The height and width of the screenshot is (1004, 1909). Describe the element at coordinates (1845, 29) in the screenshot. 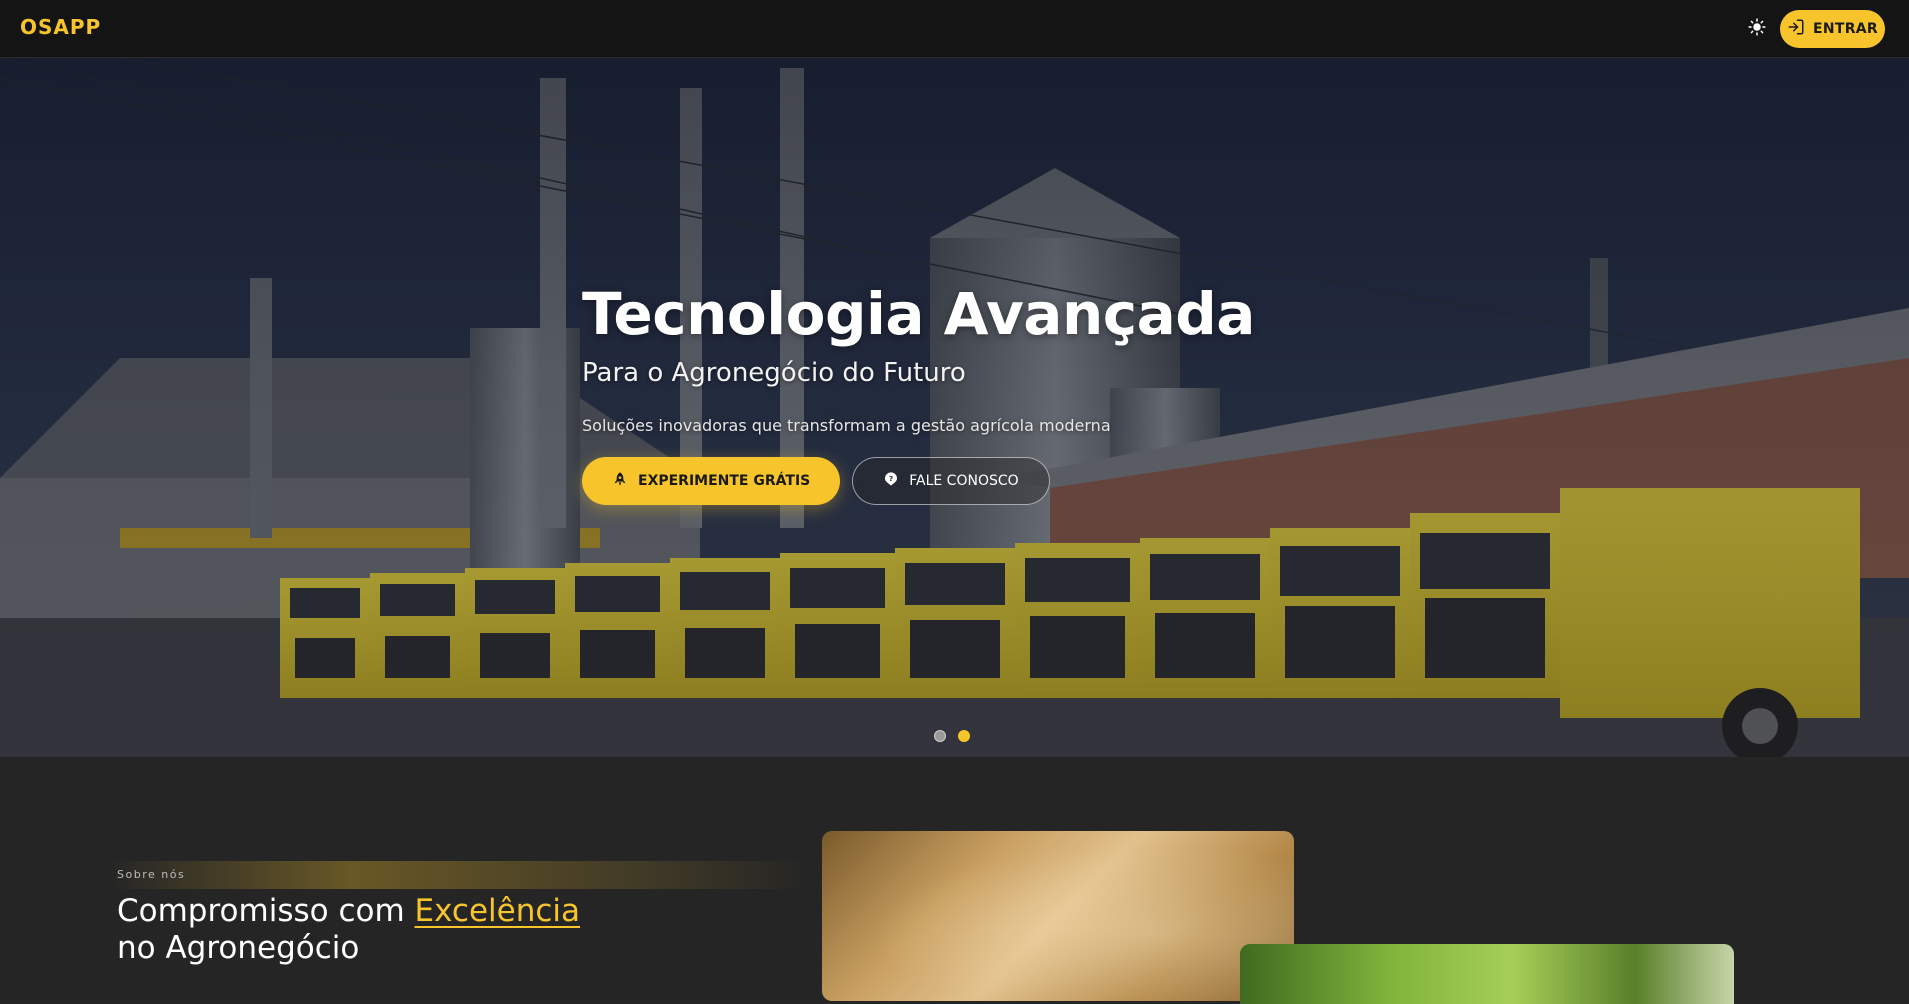

I see `login-label: ENTRAR` at that location.